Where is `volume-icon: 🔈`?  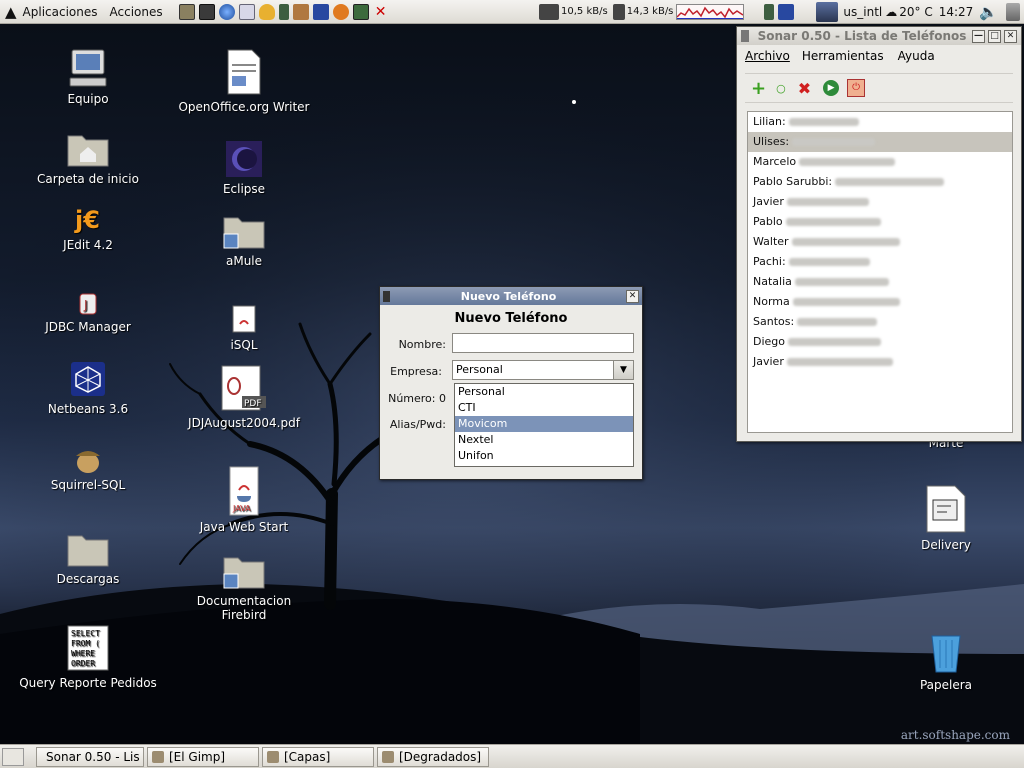
volume-icon: 🔈 is located at coordinates (988, 12).